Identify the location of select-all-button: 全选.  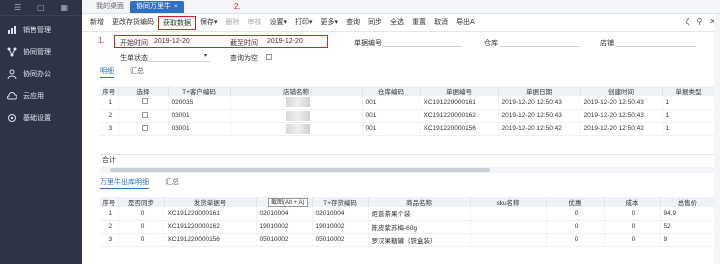
(397, 23).